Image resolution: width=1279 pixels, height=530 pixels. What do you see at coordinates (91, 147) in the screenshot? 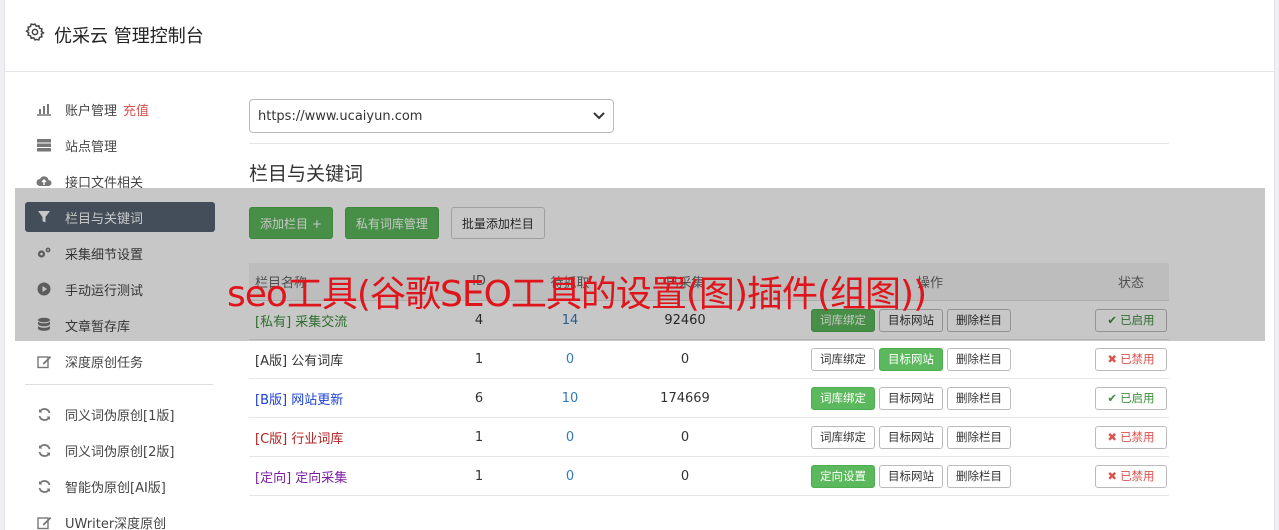
I see `sidebar-item-label: 站点管理` at bounding box center [91, 147].